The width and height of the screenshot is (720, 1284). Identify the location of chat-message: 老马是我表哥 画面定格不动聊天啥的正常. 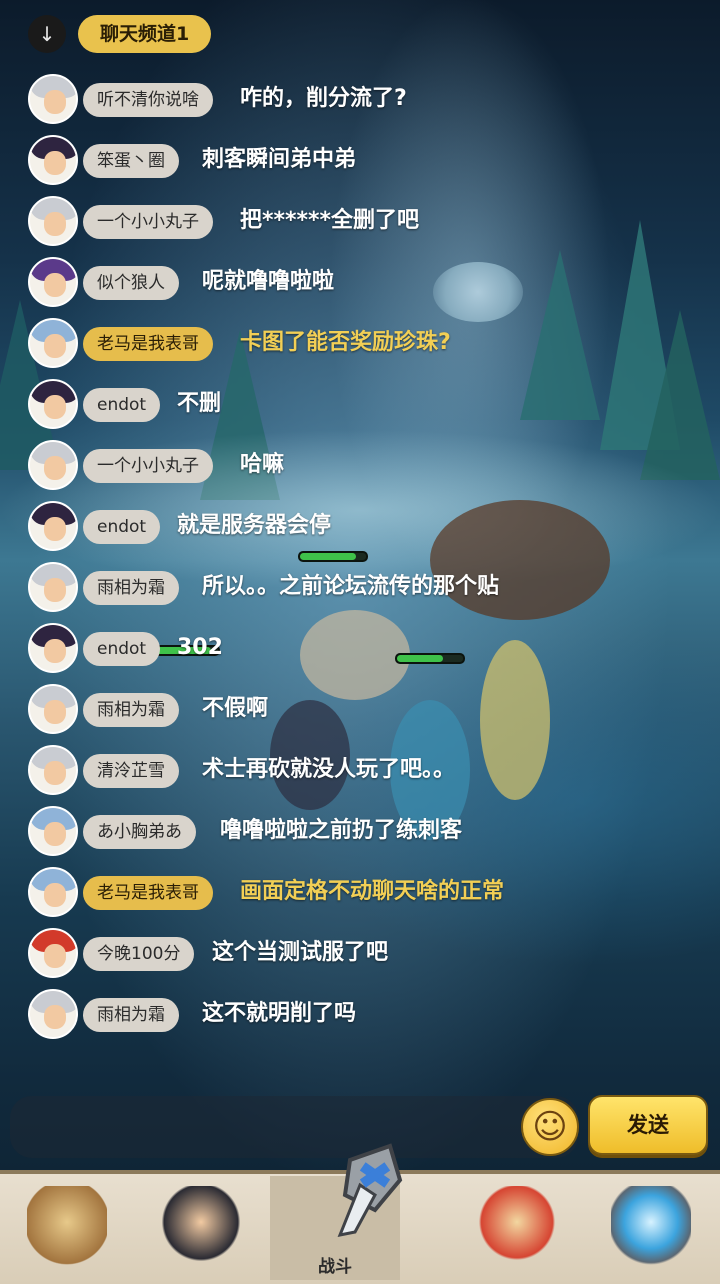
(373, 892).